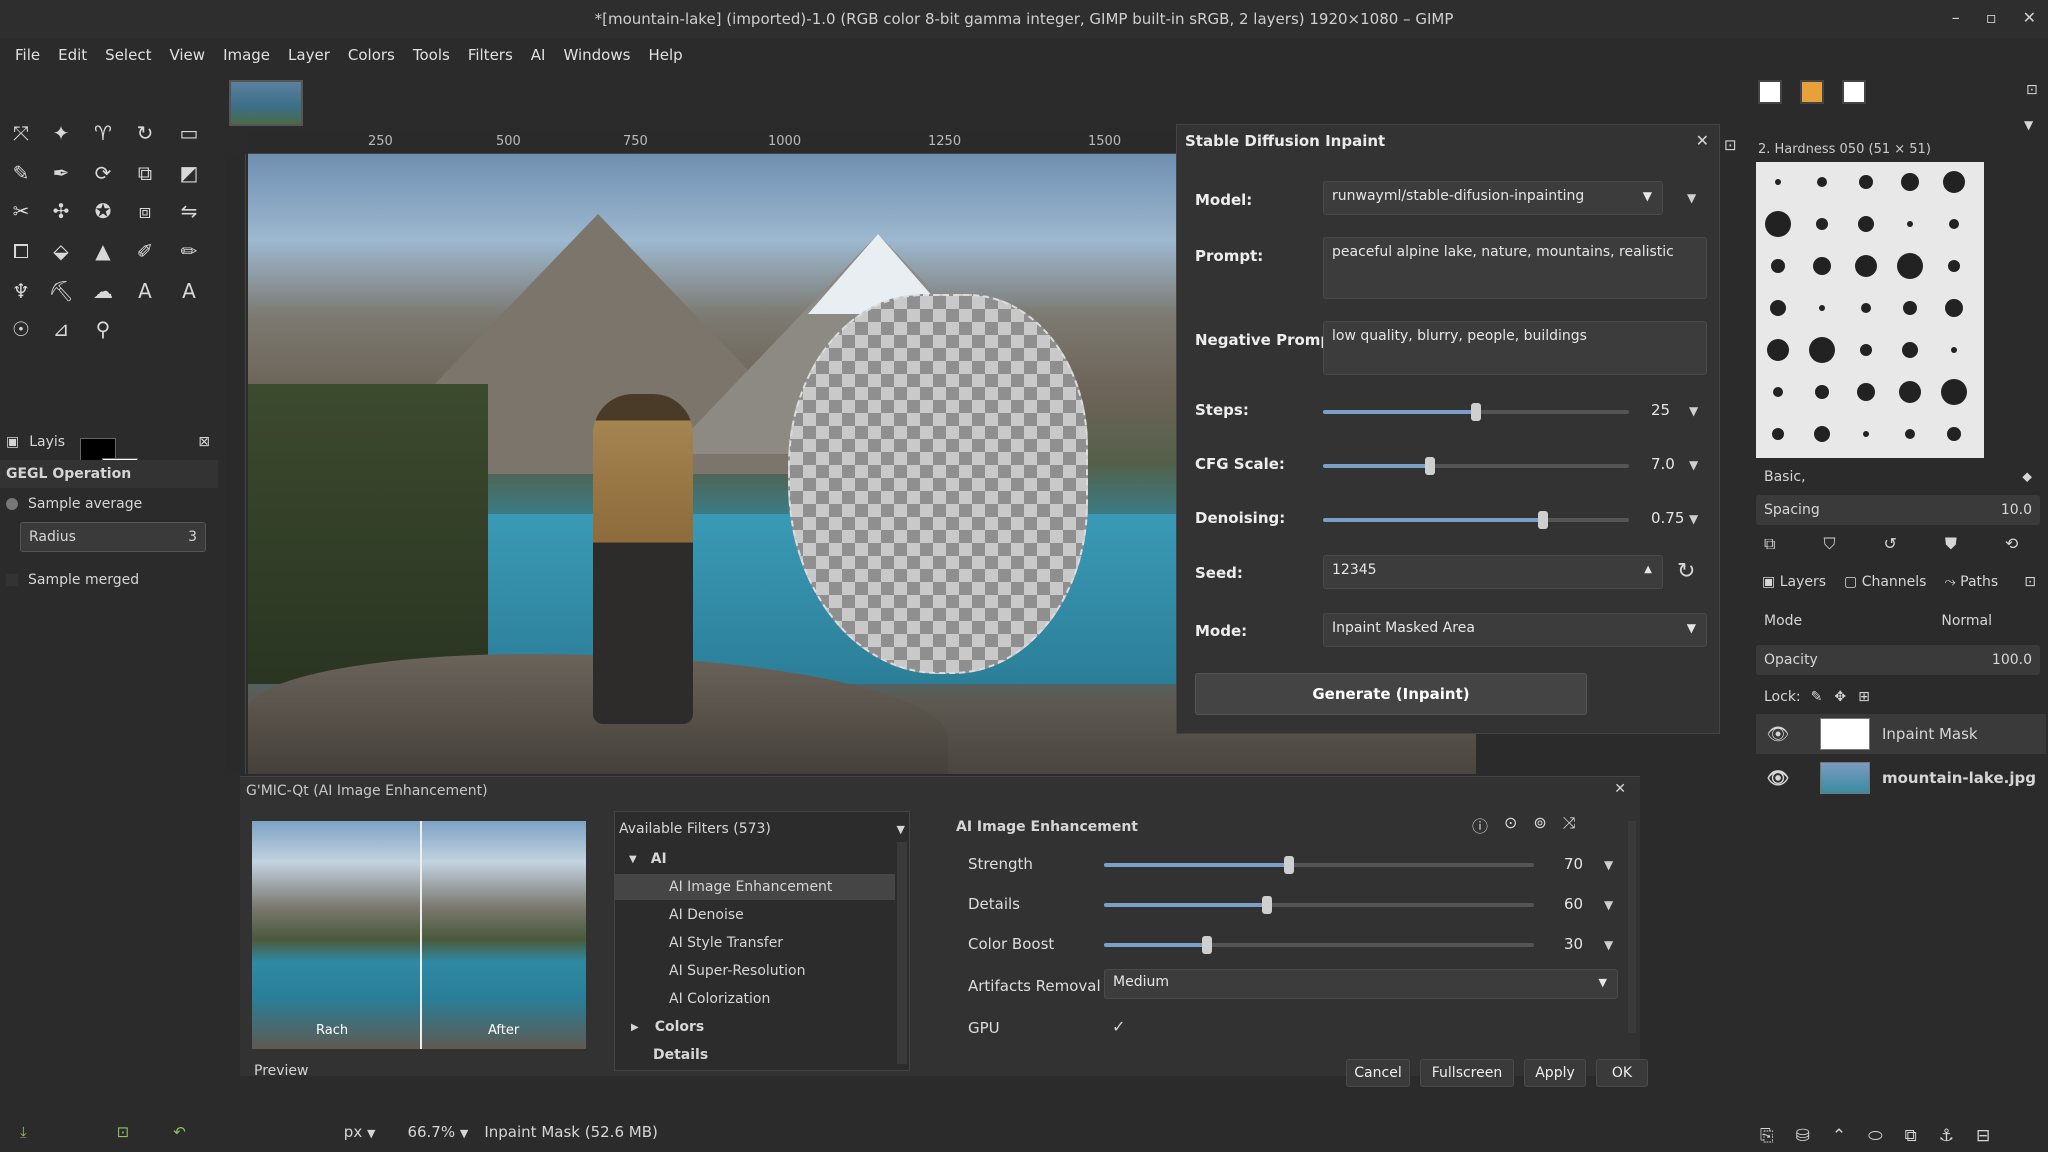 The image size is (2048, 1152). I want to click on ink-icon: ♆, so click(21, 291).